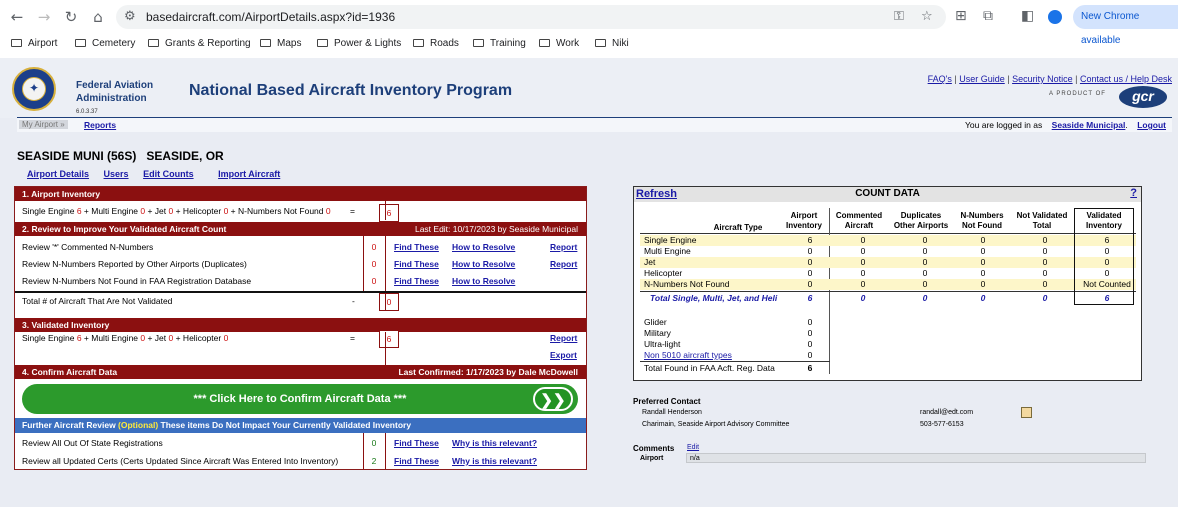 This screenshot has height=507, width=1178. What do you see at coordinates (1089, 125) in the screenshot?
I see `user-link: Seaside Municipal` at bounding box center [1089, 125].